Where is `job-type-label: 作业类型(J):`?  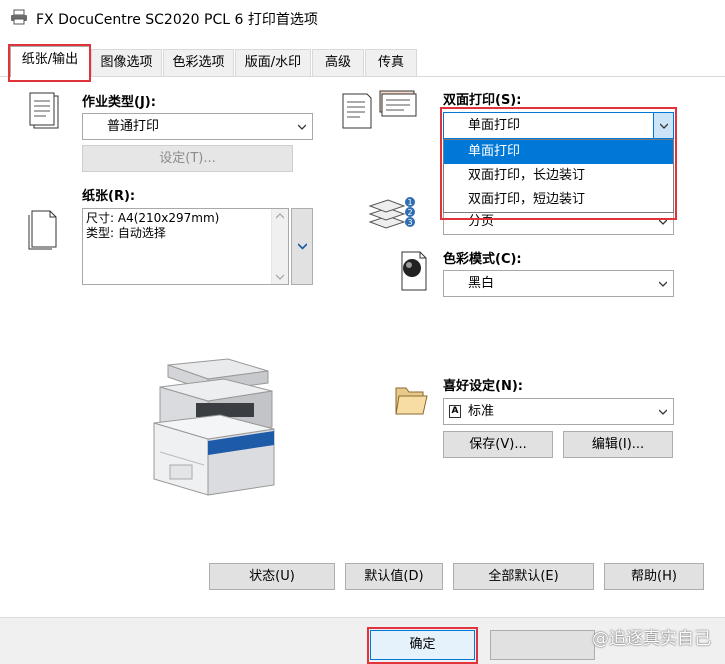 job-type-label: 作业类型(J): is located at coordinates (119, 102).